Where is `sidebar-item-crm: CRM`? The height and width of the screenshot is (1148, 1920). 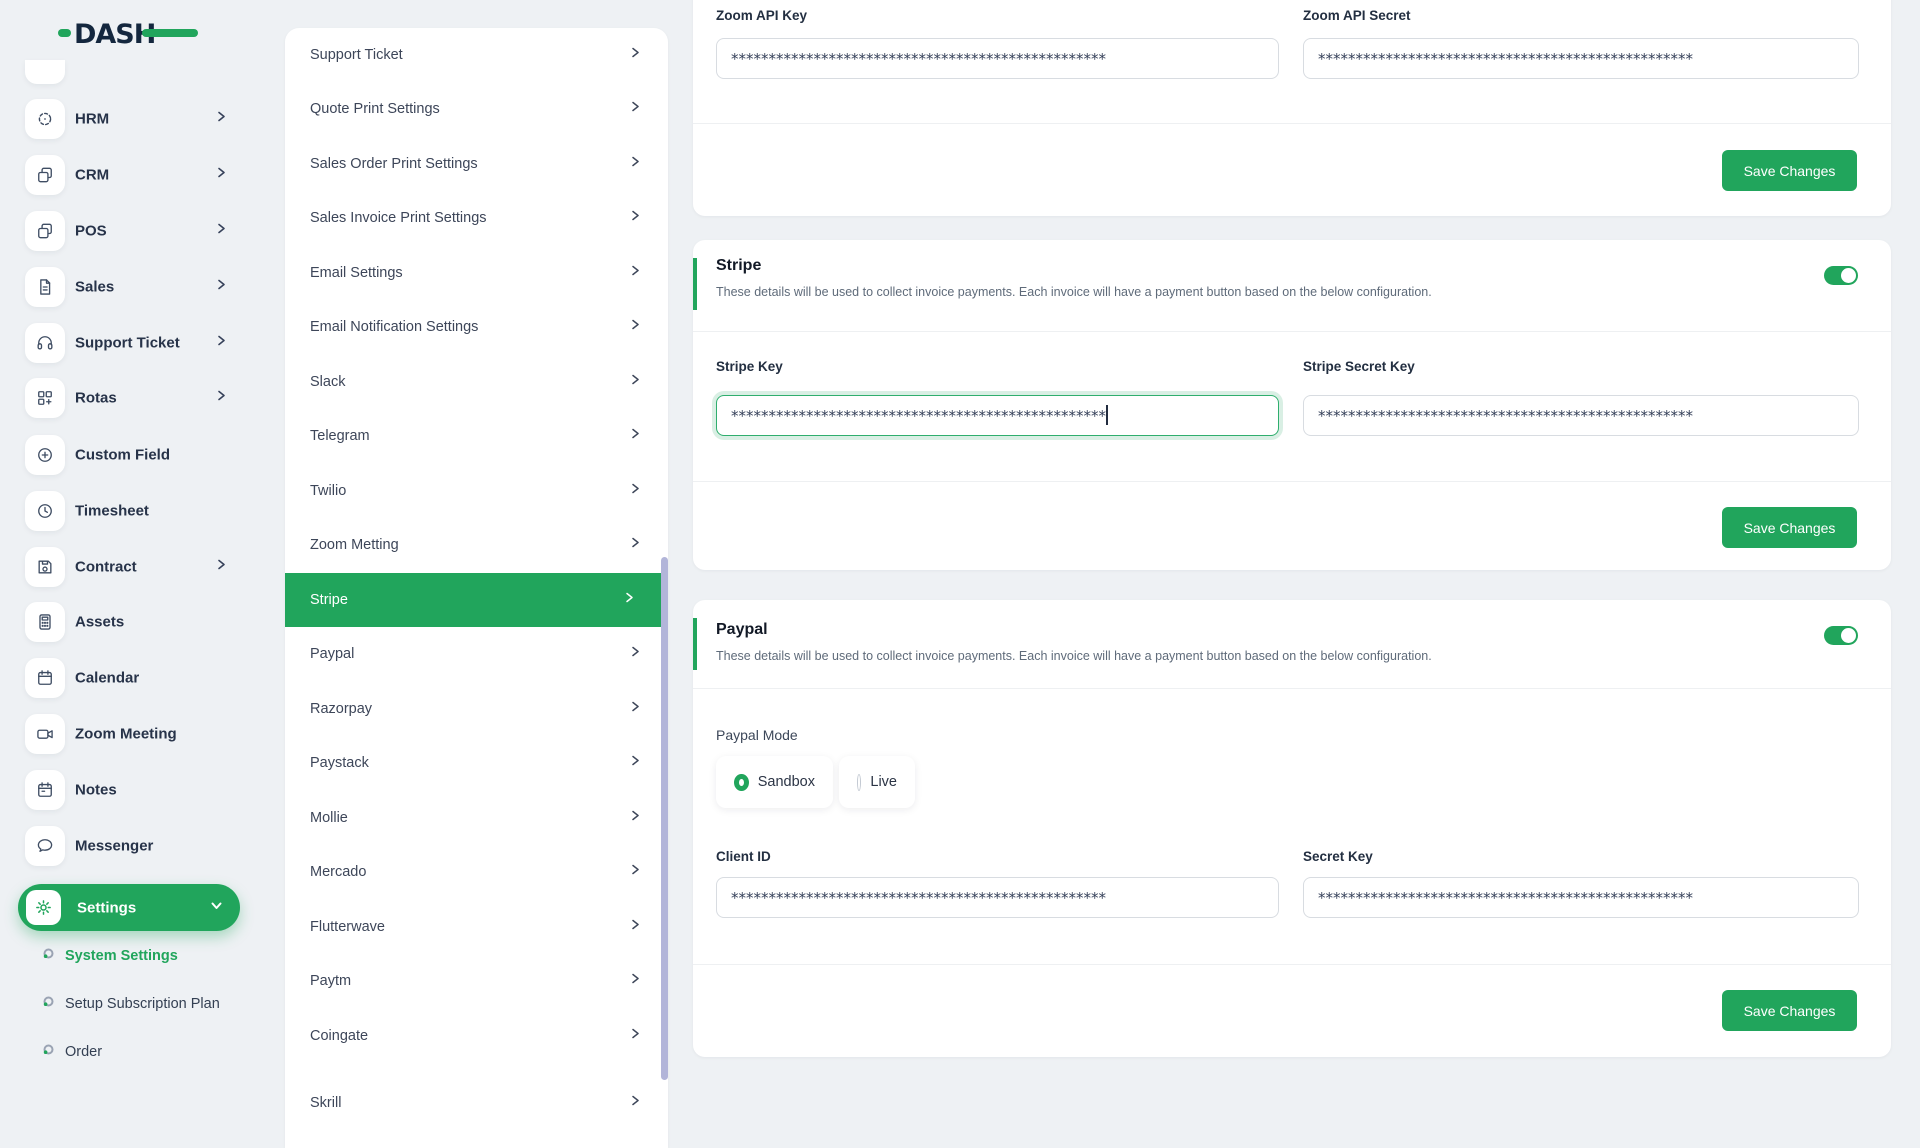
sidebar-item-crm: CRM is located at coordinates (122, 175).